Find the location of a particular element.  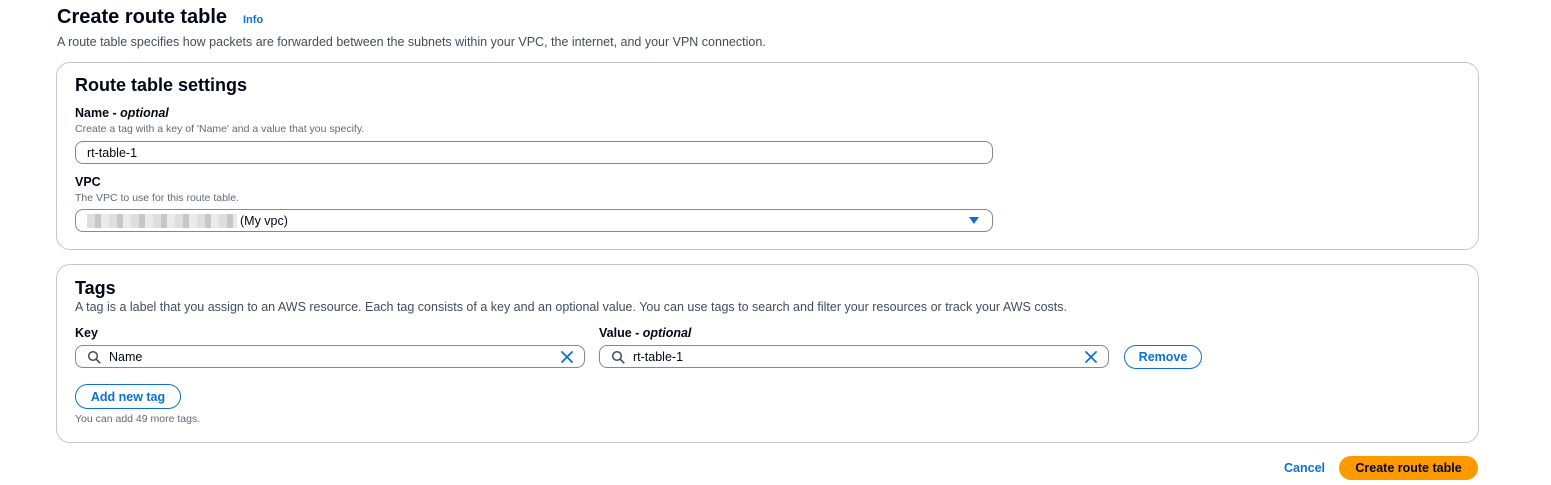

settings-section-title: Route table settings is located at coordinates (161, 85).